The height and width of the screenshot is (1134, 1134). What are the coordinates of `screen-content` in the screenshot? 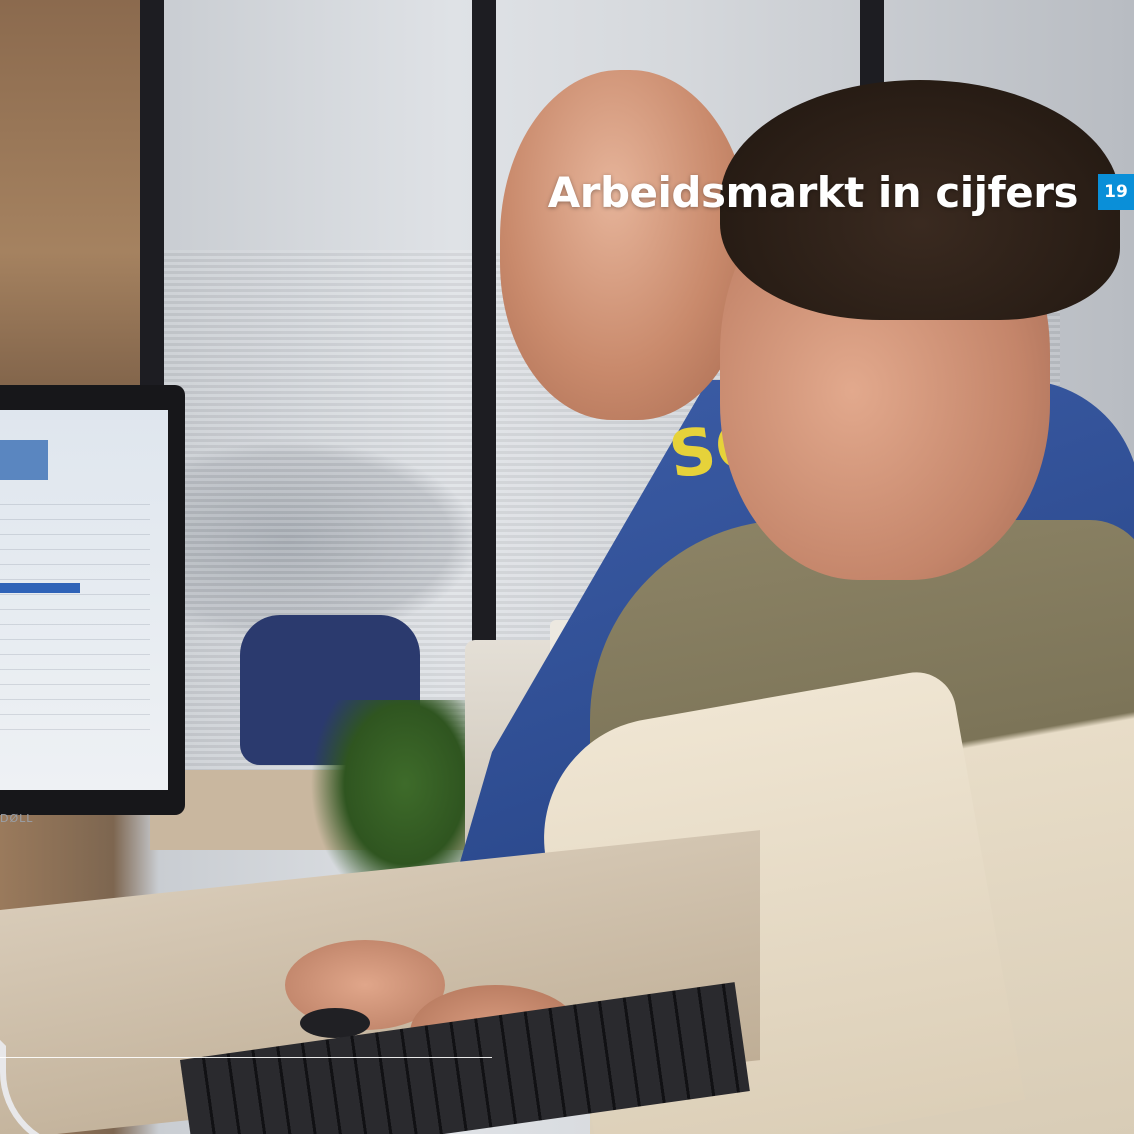 It's located at (75, 615).